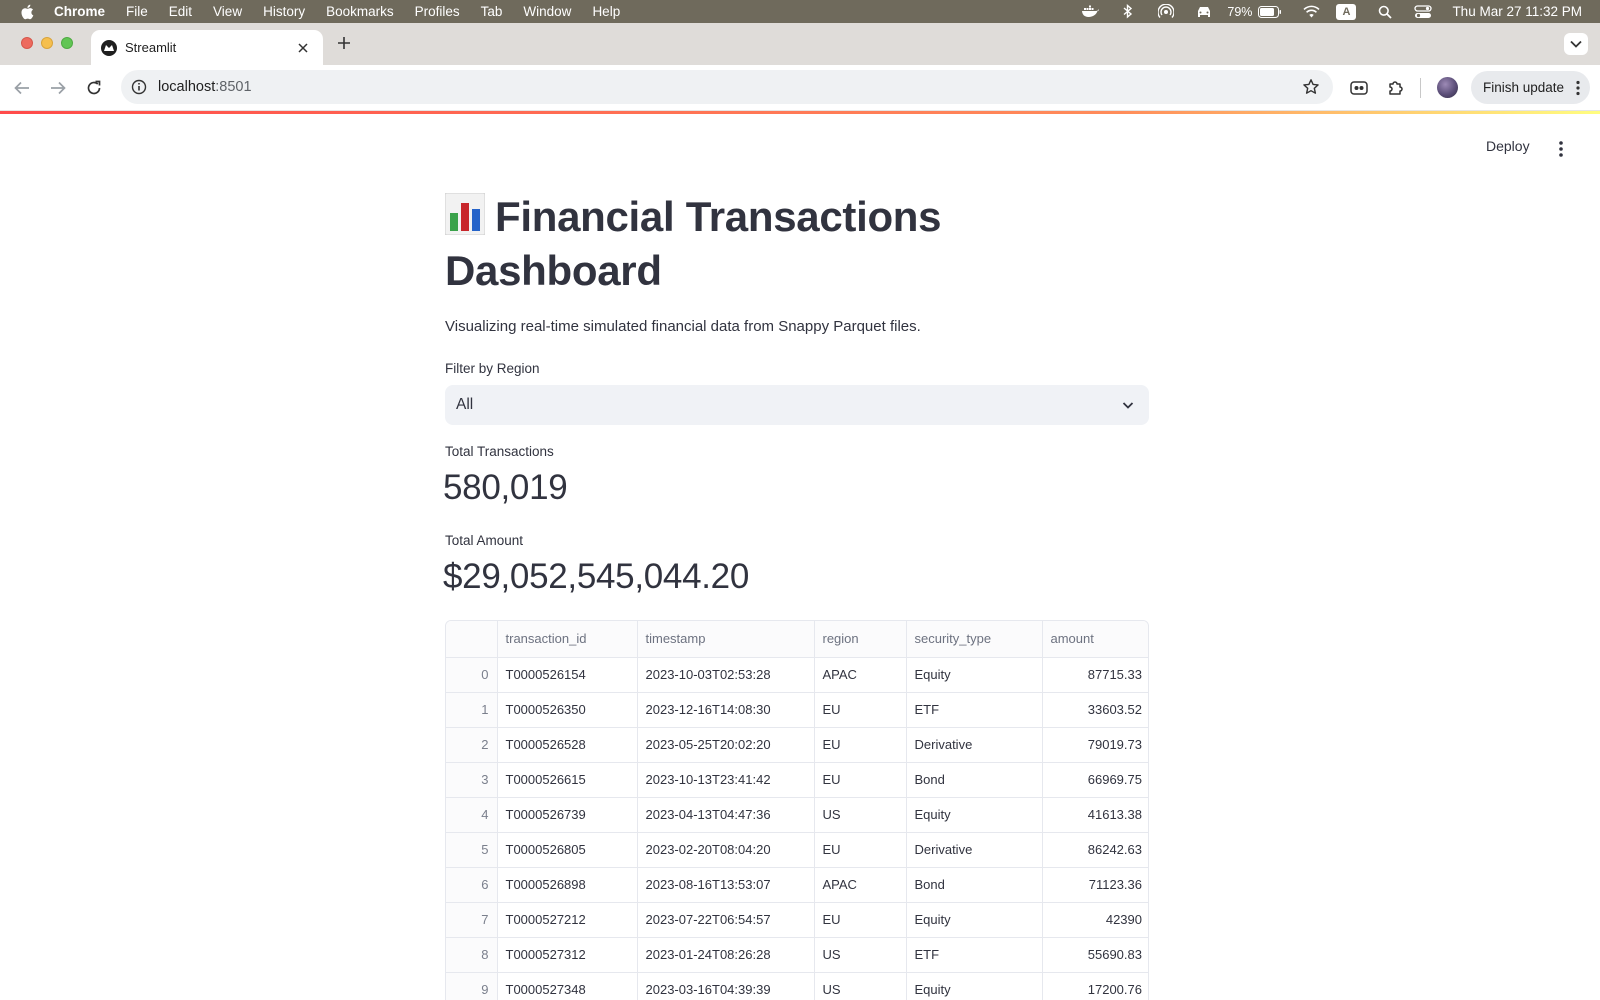 The height and width of the screenshot is (1000, 1600). What do you see at coordinates (1396, 88) in the screenshot?
I see `extensions-puzzle-icon` at bounding box center [1396, 88].